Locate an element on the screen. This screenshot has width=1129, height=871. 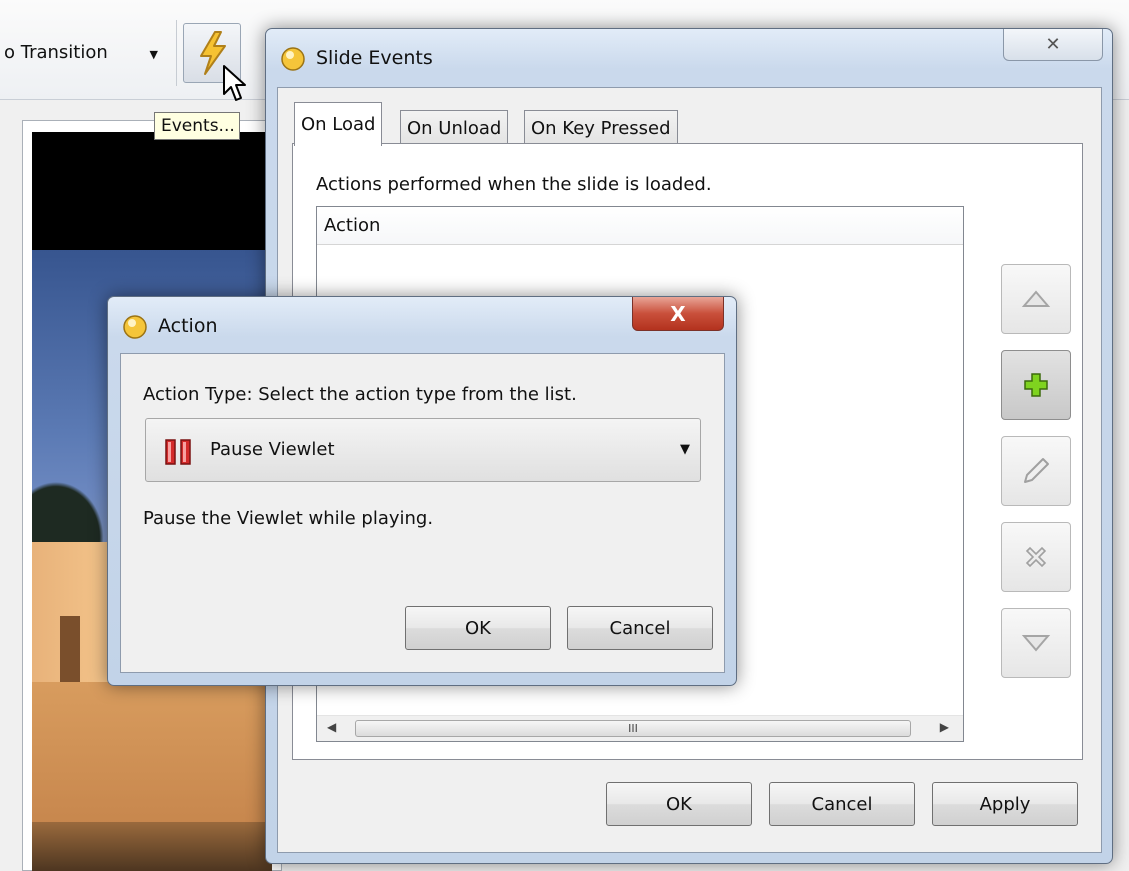
pencil-icon is located at coordinates (1036, 470).